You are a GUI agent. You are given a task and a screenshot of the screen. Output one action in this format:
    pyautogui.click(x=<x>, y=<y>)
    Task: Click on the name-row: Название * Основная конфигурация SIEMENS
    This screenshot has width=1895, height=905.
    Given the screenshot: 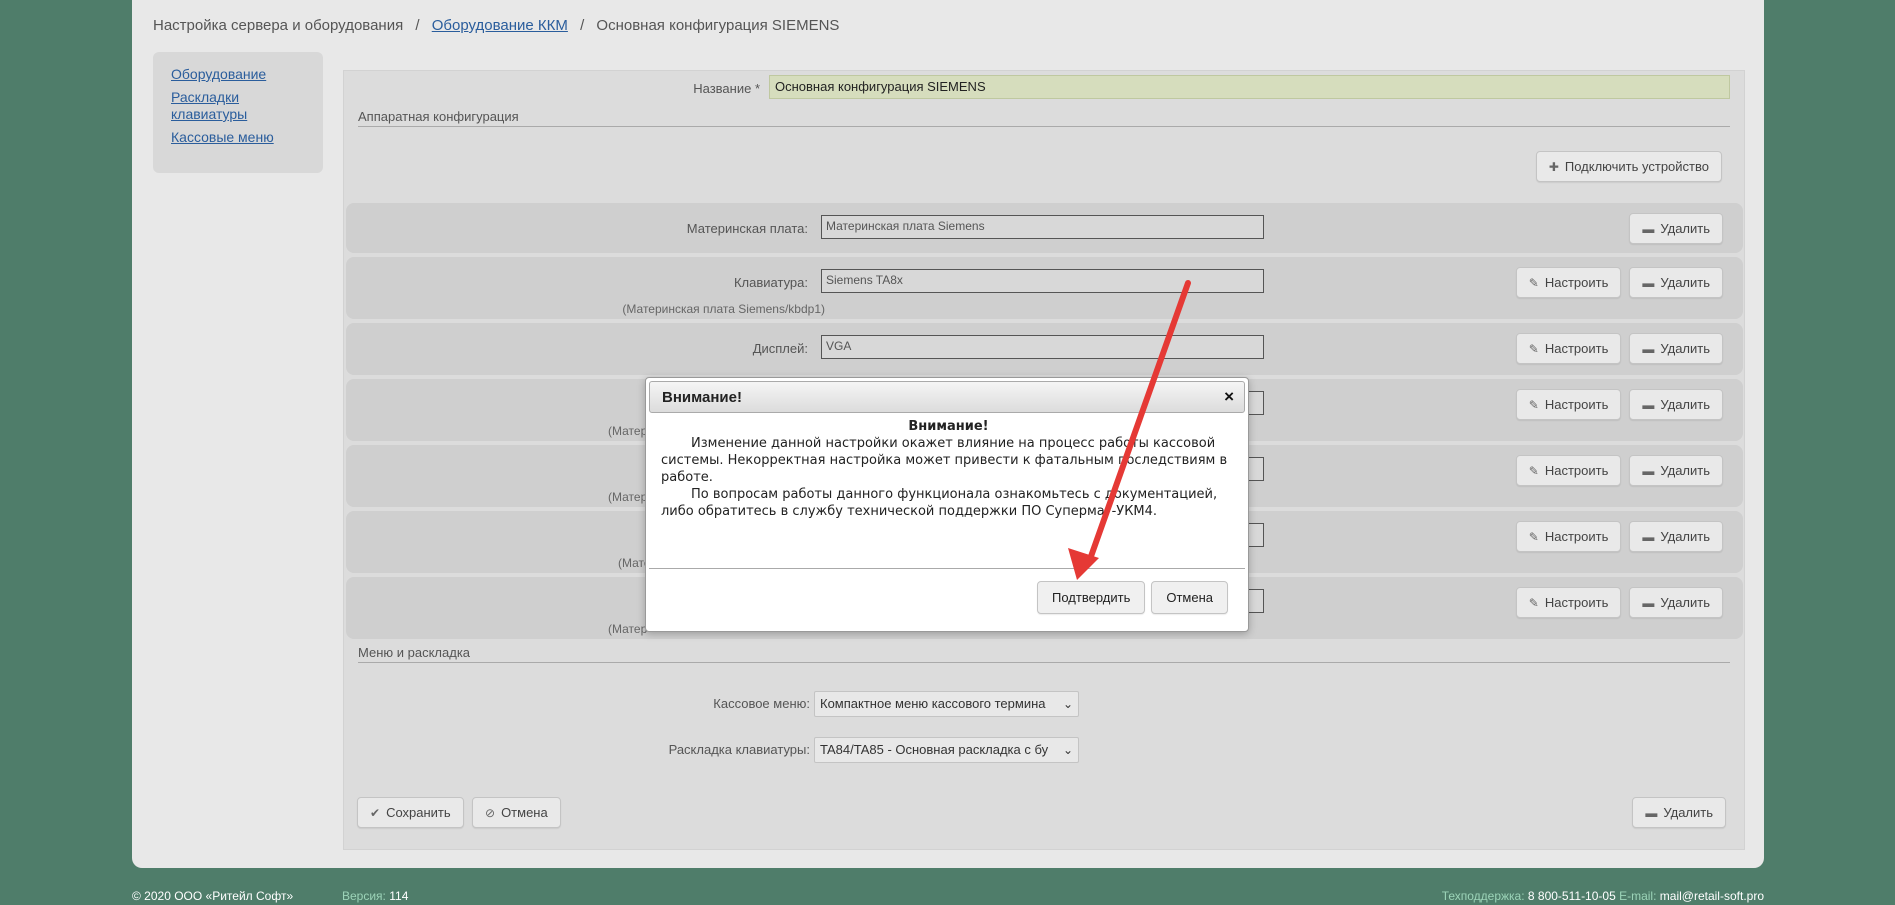 What is the action you would take?
    pyautogui.click(x=1044, y=88)
    